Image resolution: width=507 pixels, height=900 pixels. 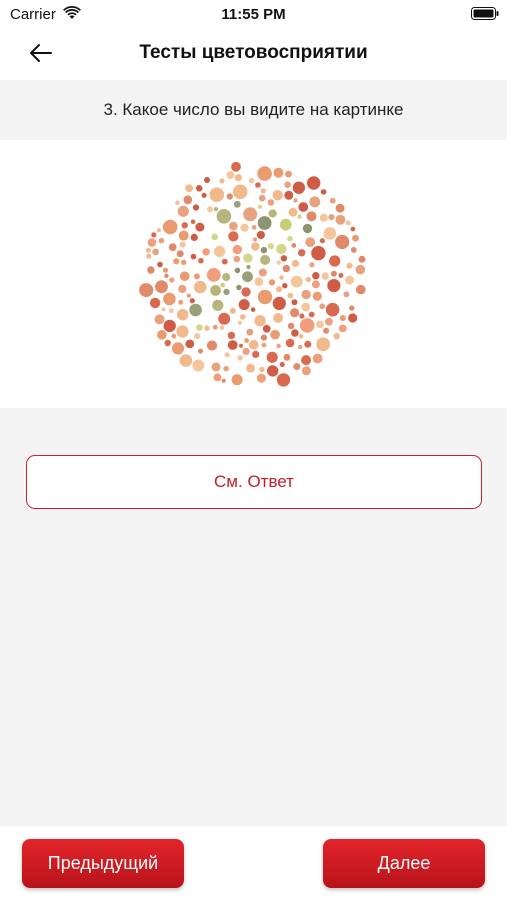 I want to click on question-text: 3. Какое число вы видите на картинке, so click(x=253, y=109).